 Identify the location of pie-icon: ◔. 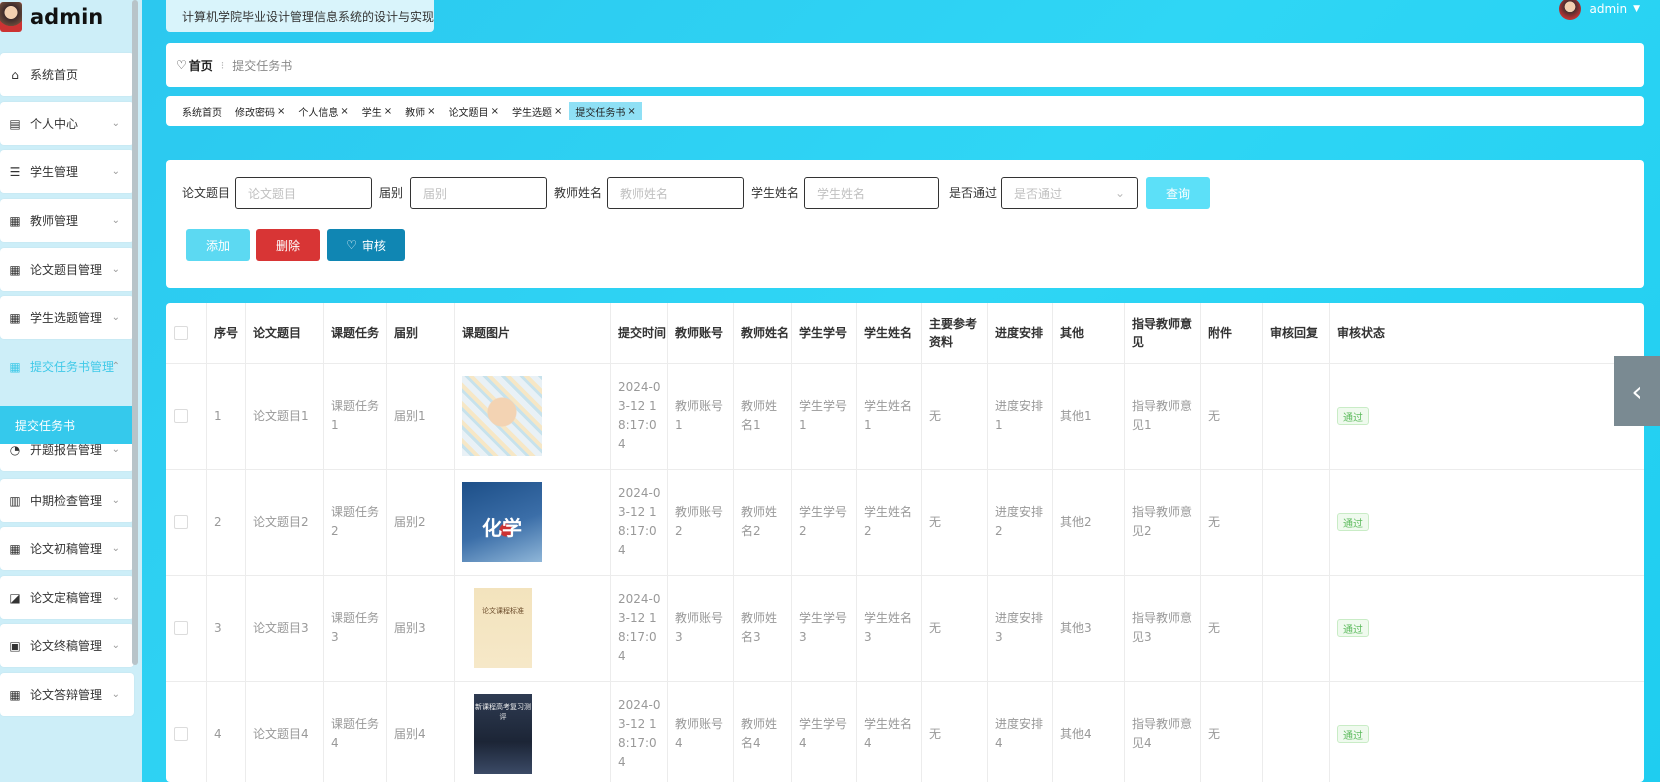
(15, 449).